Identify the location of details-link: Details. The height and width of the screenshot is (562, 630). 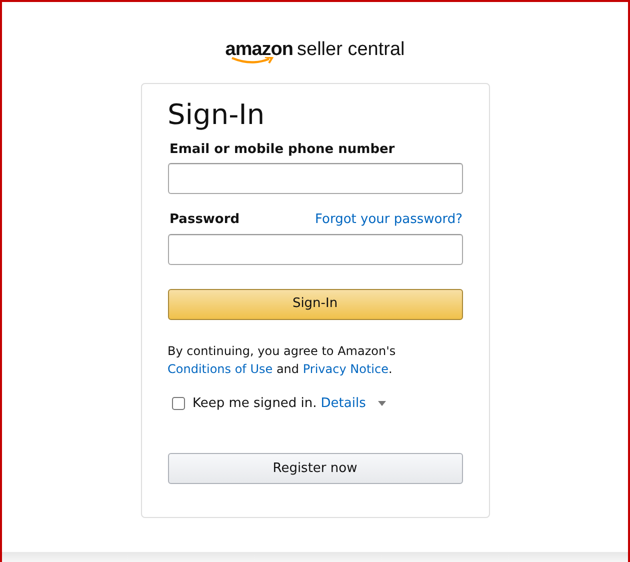
(343, 404).